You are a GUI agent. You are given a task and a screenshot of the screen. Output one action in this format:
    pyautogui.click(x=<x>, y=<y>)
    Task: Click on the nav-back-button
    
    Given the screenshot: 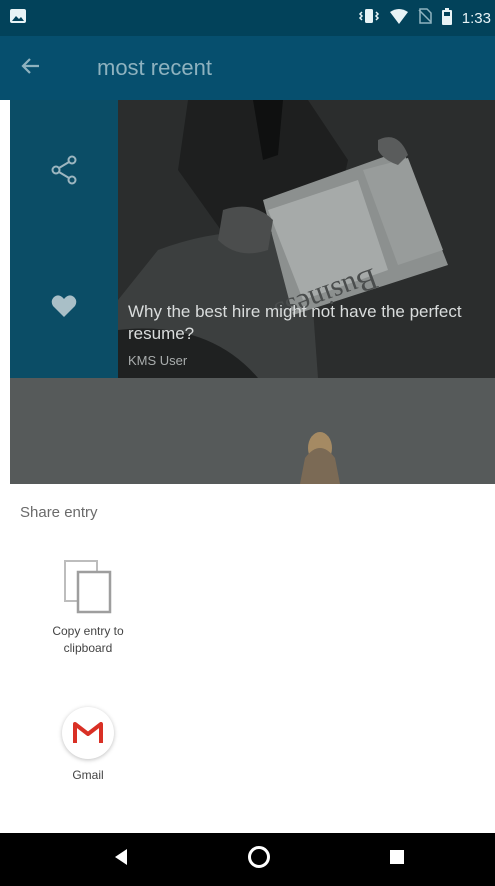 What is the action you would take?
    pyautogui.click(x=121, y=859)
    